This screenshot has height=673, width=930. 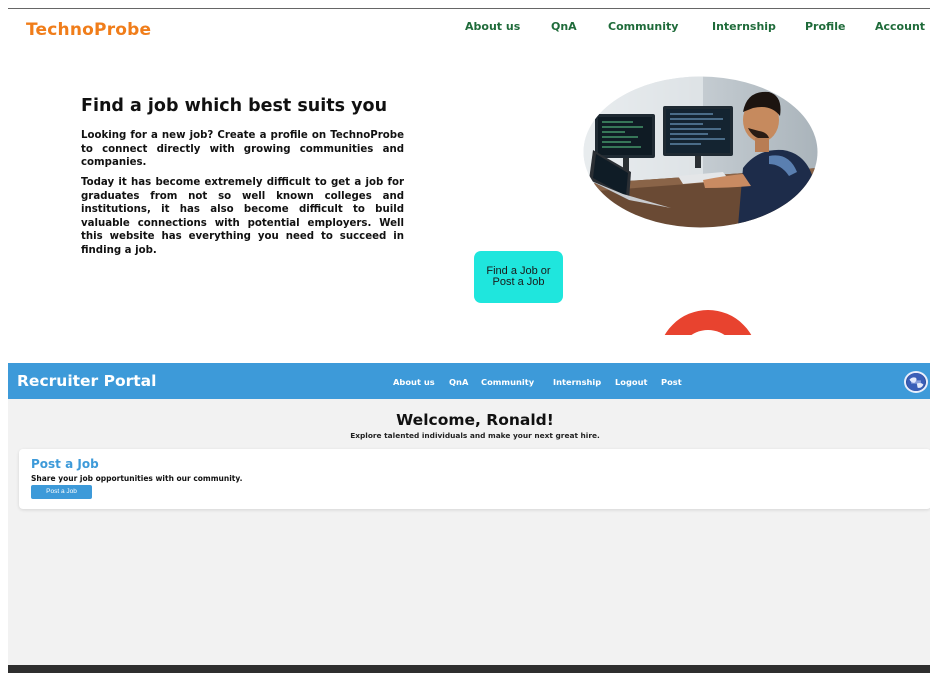 What do you see at coordinates (507, 382) in the screenshot?
I see `portal-nav-community: Community` at bounding box center [507, 382].